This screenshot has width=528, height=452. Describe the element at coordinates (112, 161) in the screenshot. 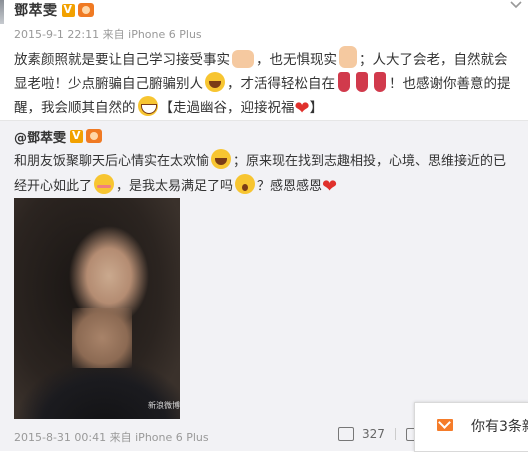

I see `repost-text-part: 和朋友饭聚聊天后心情实在太欢愉` at that location.